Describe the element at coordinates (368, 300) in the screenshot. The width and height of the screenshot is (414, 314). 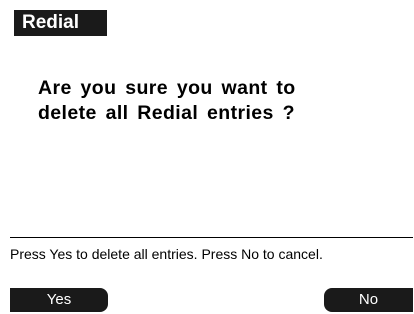
I see `no-button: No` at that location.